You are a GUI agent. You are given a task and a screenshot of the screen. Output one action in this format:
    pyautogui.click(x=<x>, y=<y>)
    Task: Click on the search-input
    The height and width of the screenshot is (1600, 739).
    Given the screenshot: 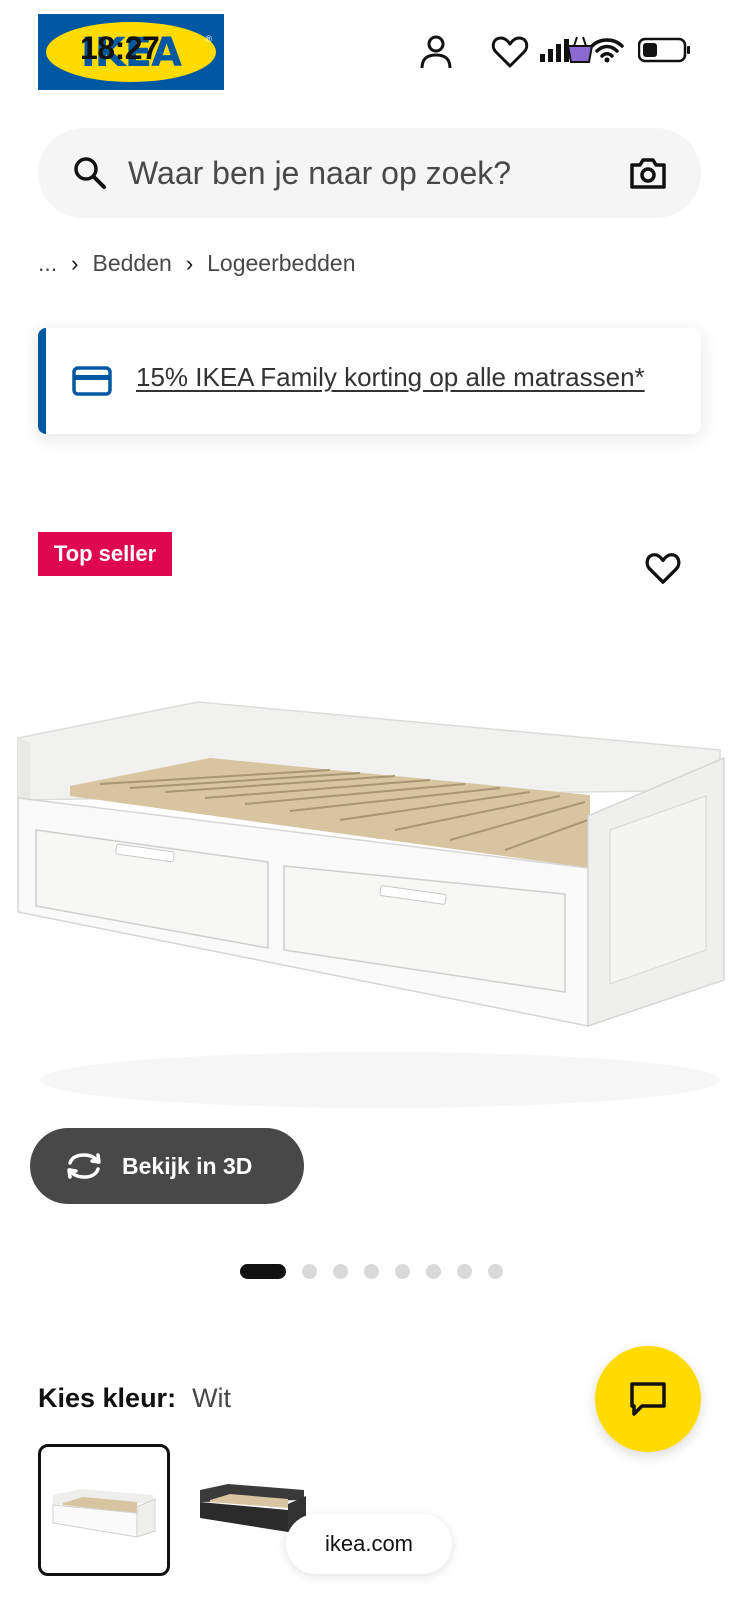 What is the action you would take?
    pyautogui.click(x=368, y=173)
    